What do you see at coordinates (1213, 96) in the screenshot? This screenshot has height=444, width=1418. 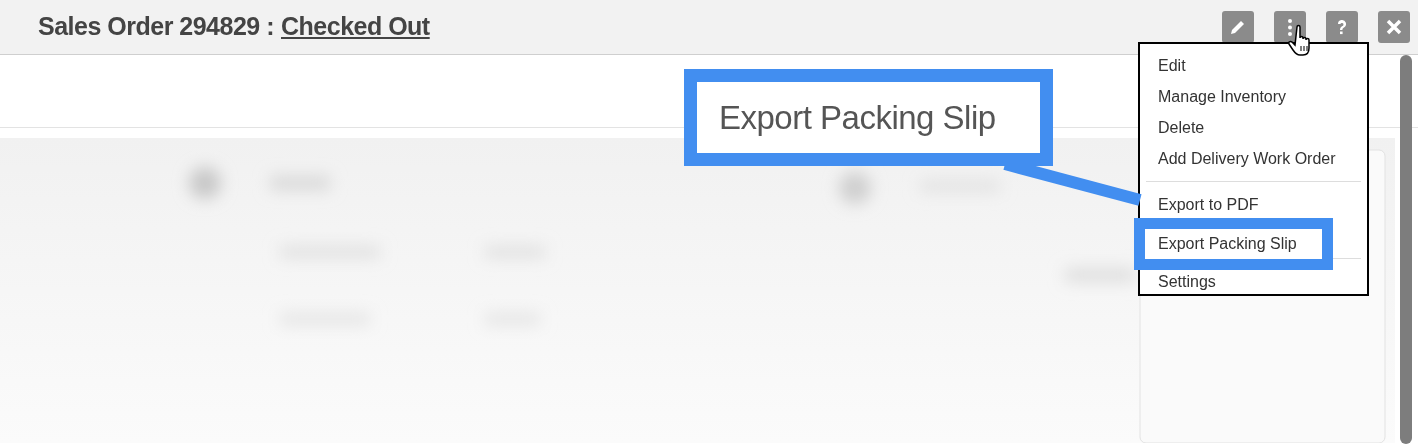 I see `menu-item: Manage Inventory` at bounding box center [1213, 96].